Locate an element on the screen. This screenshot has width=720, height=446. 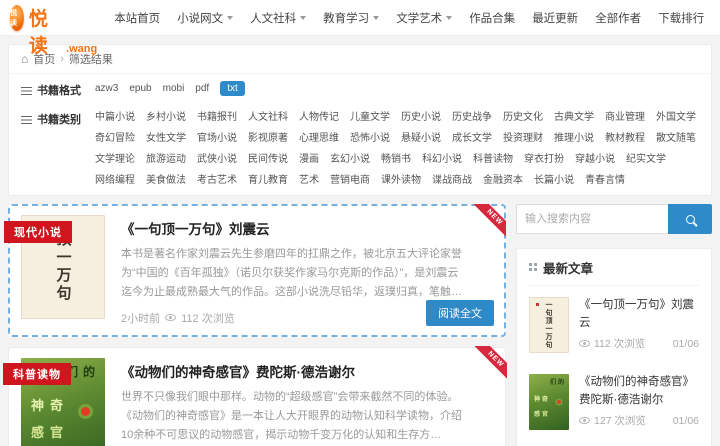
category-chip: 营销电商 is located at coordinates (350, 180).